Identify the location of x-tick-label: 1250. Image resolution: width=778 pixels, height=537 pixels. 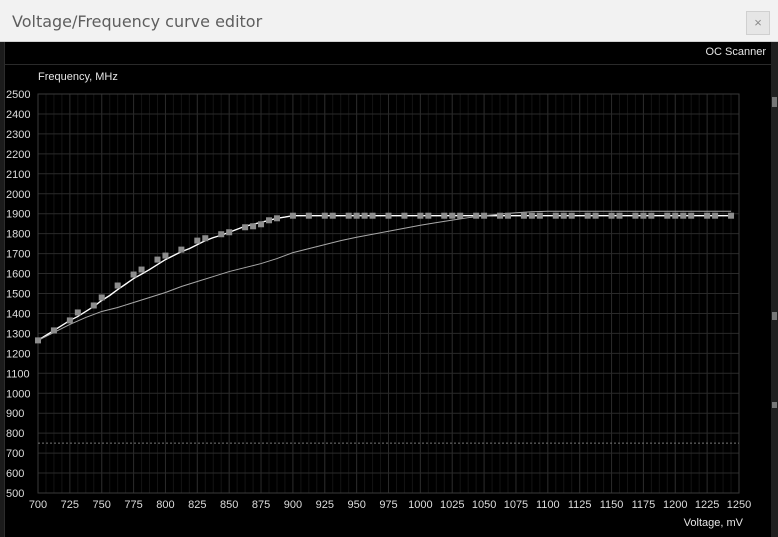
(739, 505).